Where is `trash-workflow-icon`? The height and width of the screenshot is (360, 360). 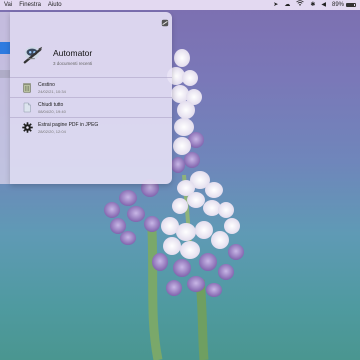
trash-workflow-icon is located at coordinates (27, 88).